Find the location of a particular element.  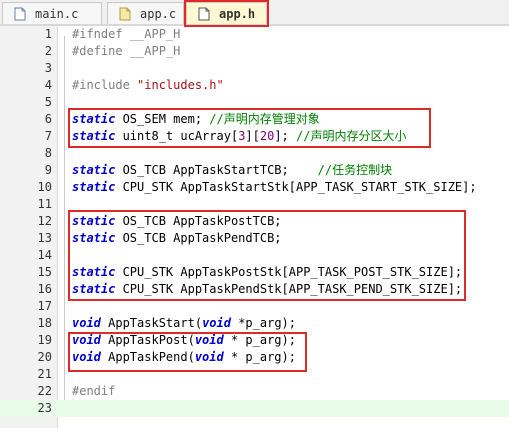

code-line: 1 #ifndef __APP_H is located at coordinates (254, 34).